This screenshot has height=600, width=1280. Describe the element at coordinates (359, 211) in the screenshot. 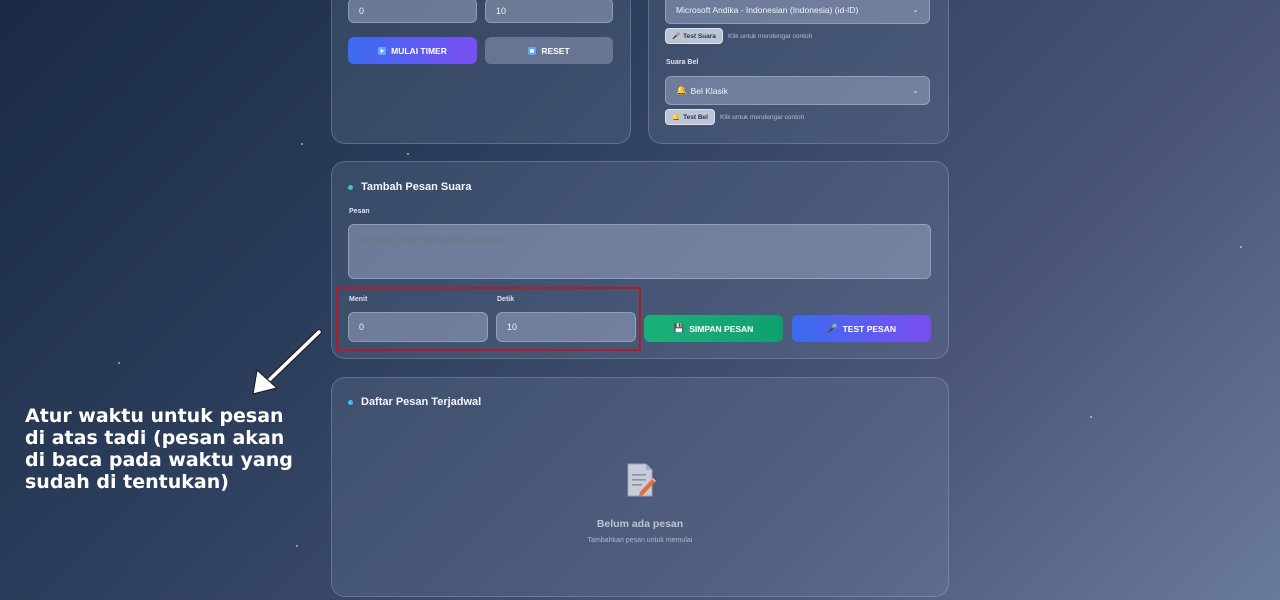

I see `message-label: Pesan` at that location.